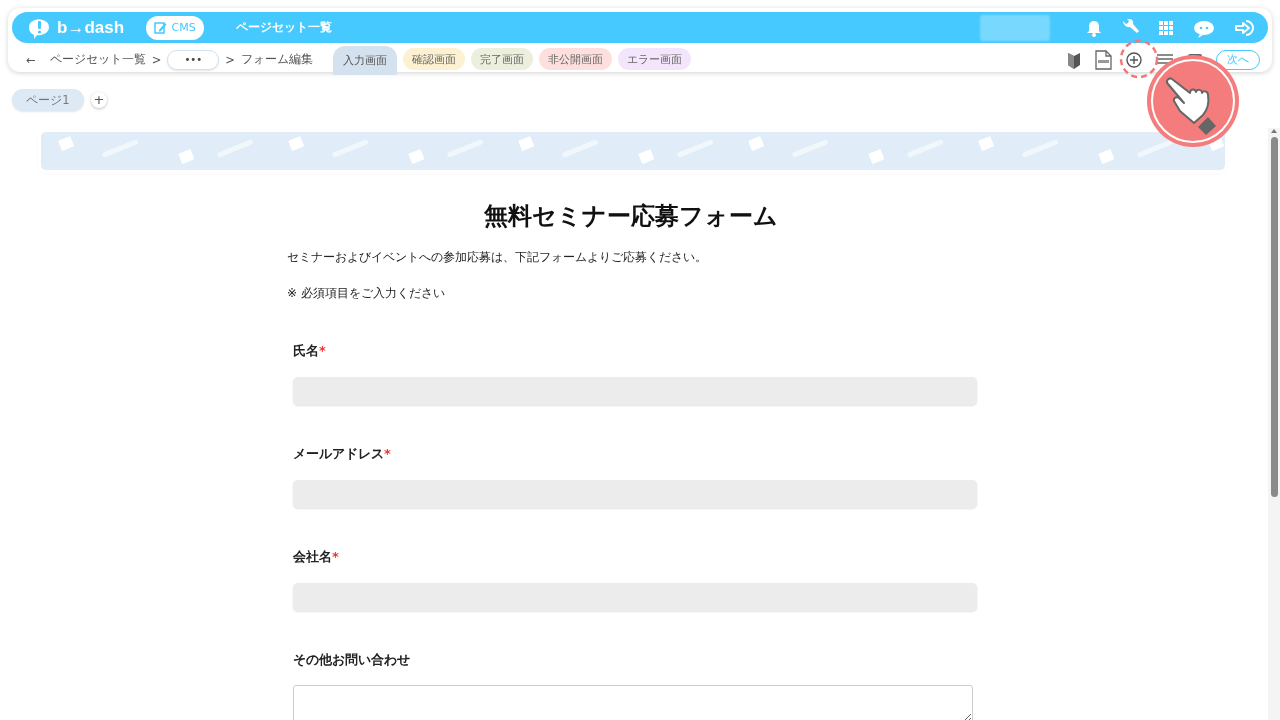 The image size is (1280, 720). I want to click on dashed-highlight-tooltip, so click(1139, 59).